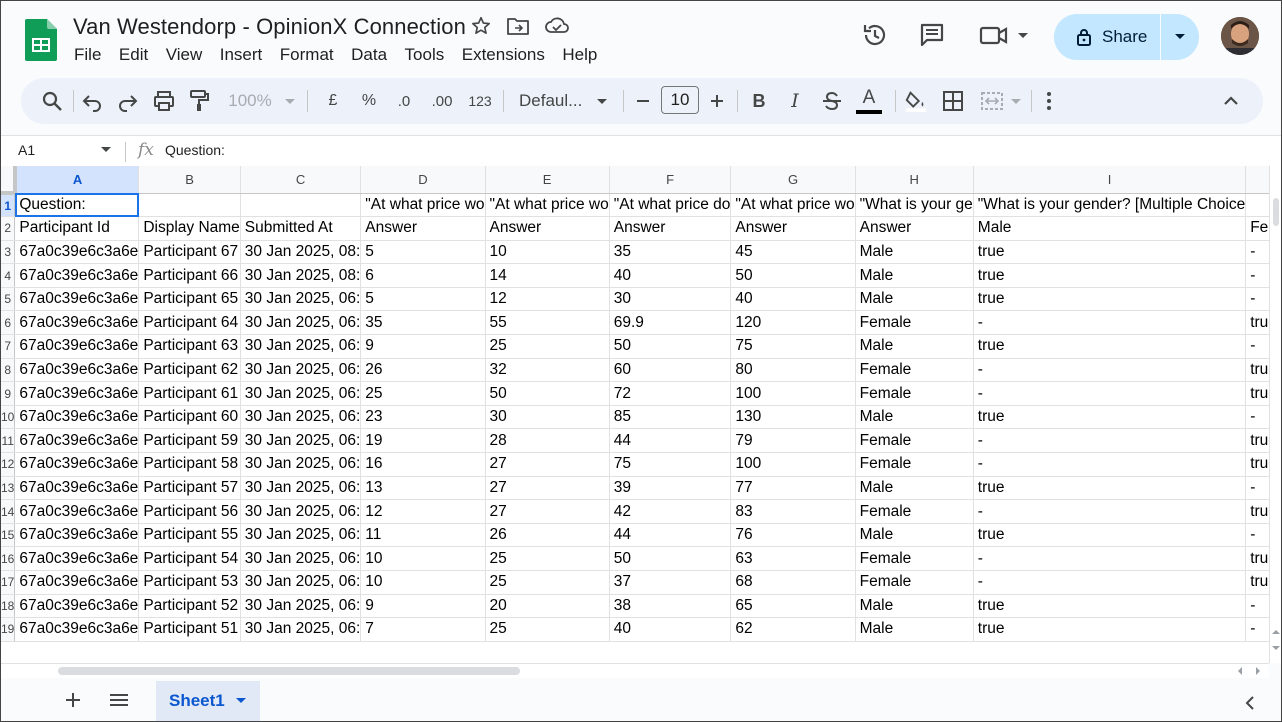 The width and height of the screenshot is (1282, 722). I want to click on cell: 45, so click(793, 252).